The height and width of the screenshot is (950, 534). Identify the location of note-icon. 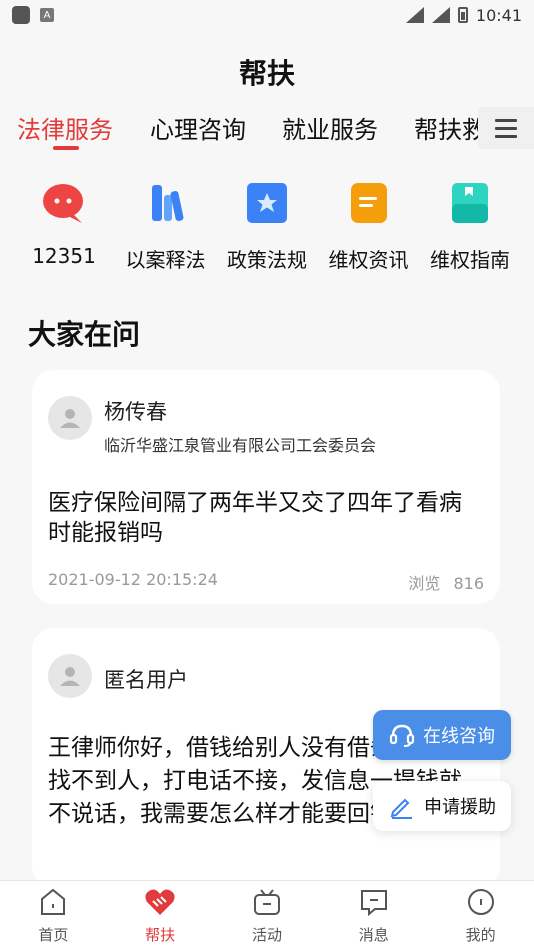
(369, 203).